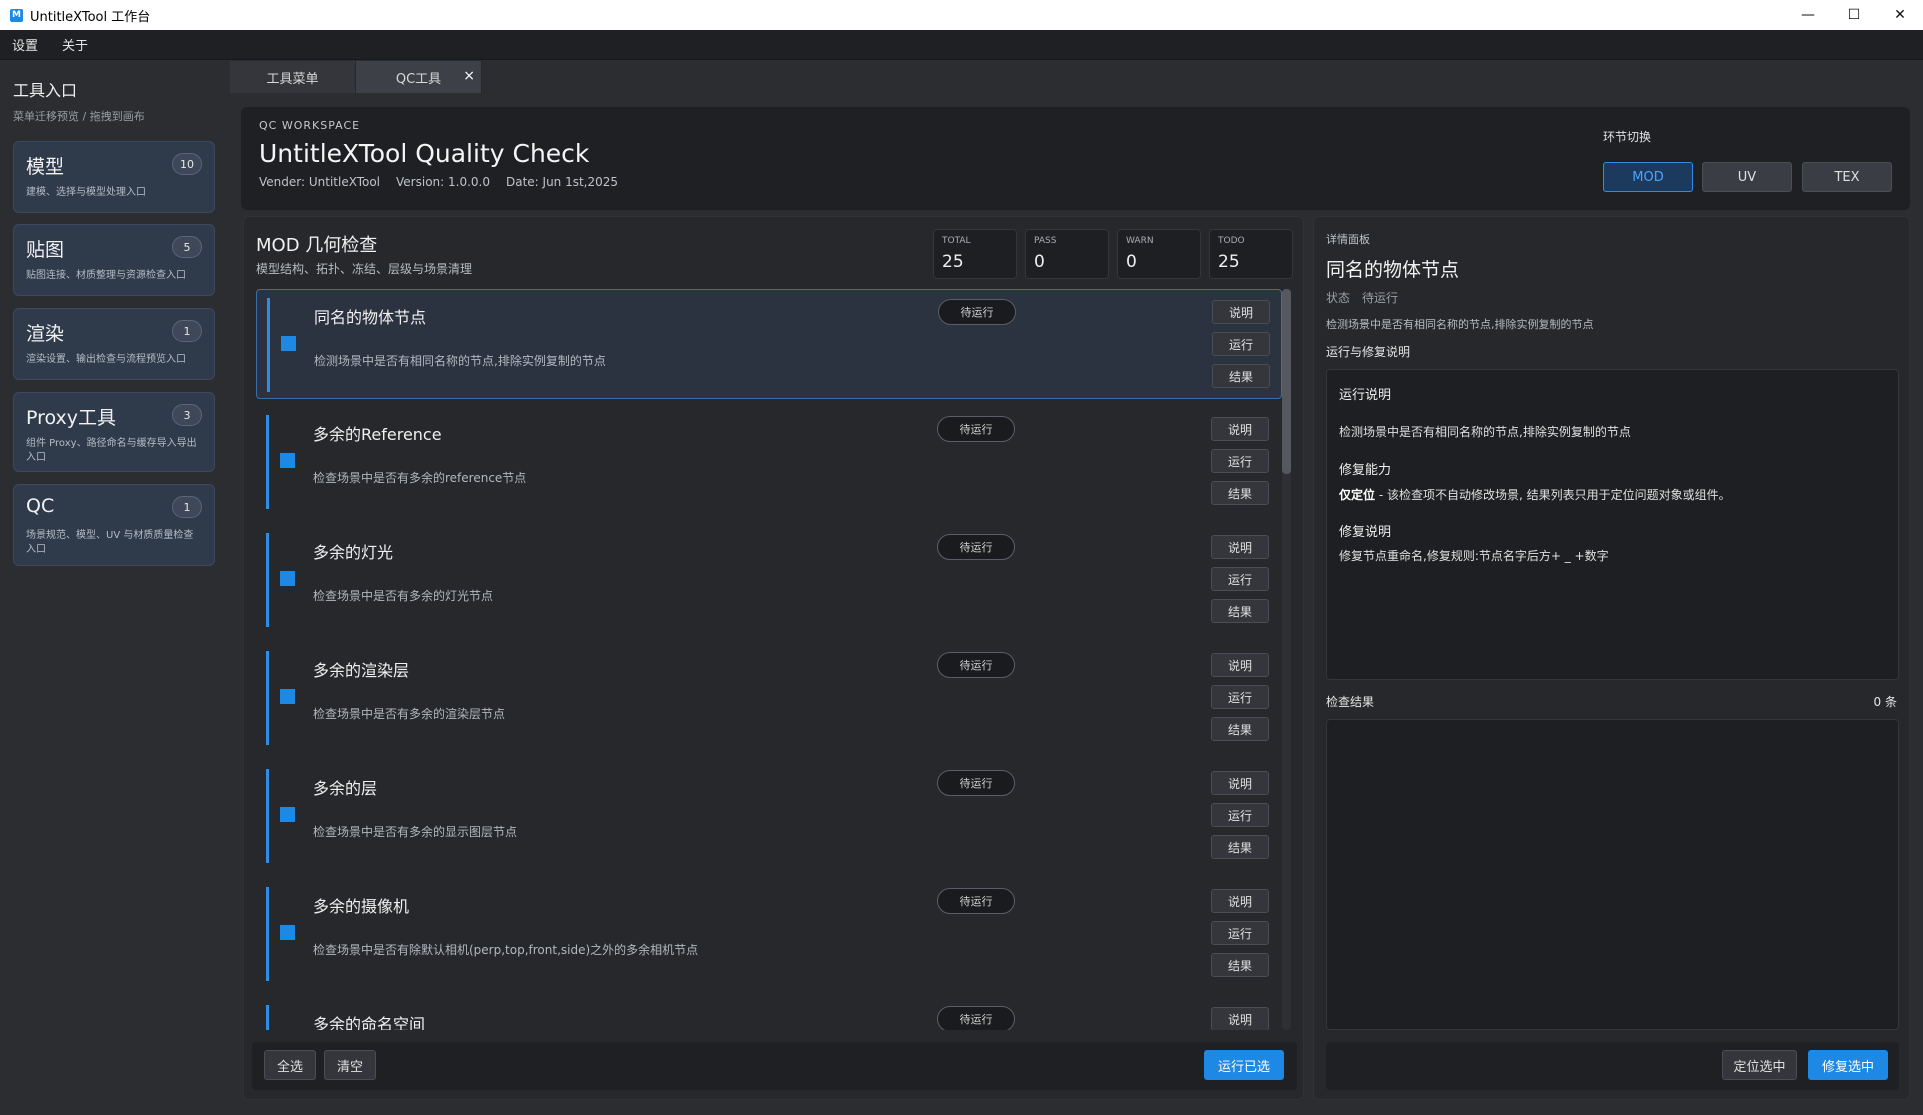 The image size is (1923, 1115). I want to click on panel-title: MOD 几何检查, so click(317, 245).